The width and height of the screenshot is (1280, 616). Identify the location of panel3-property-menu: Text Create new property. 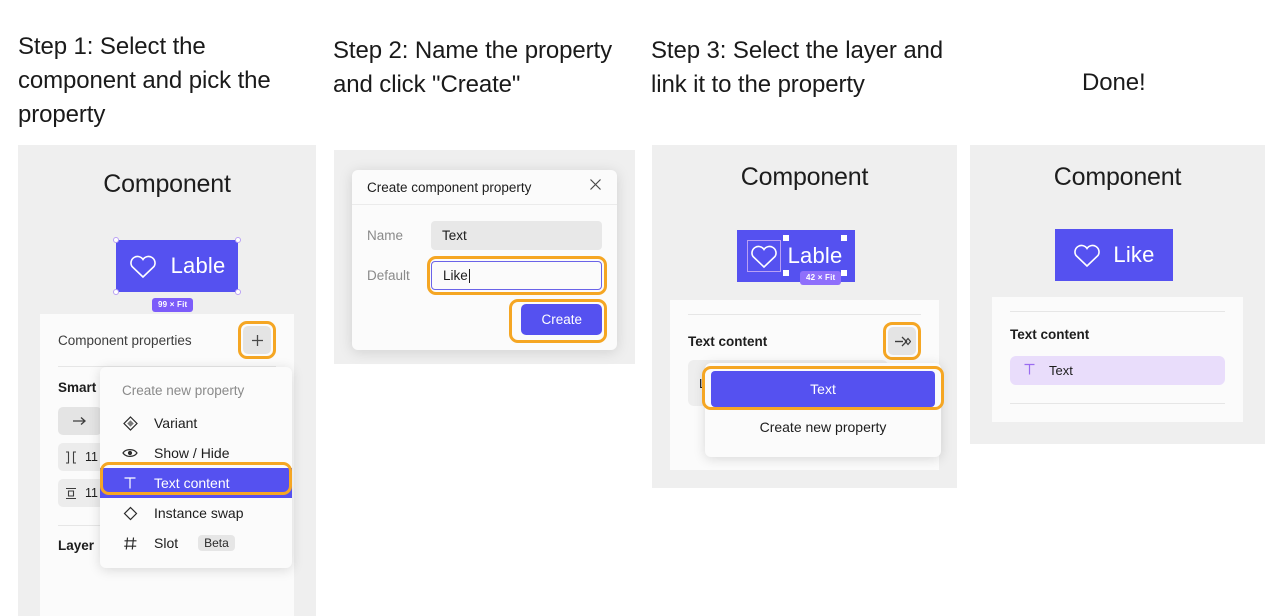
(823, 410).